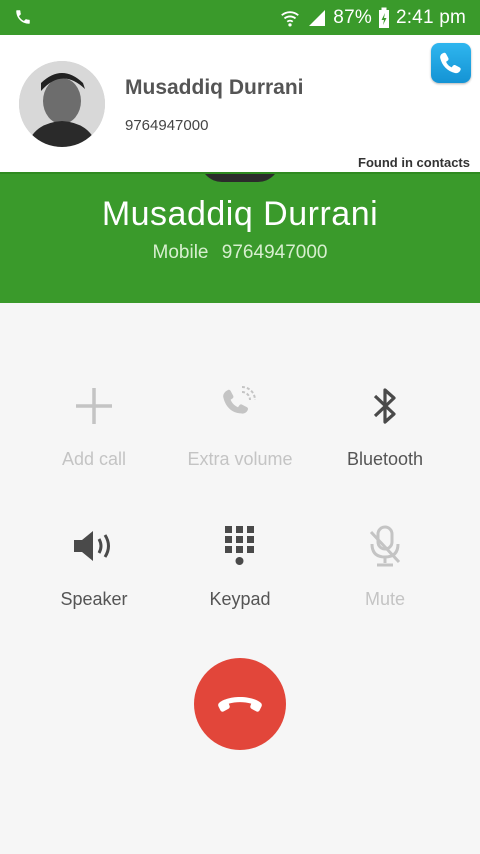 This screenshot has width=480, height=854. Describe the element at coordinates (92, 546) in the screenshot. I see `speaker-icon` at that location.